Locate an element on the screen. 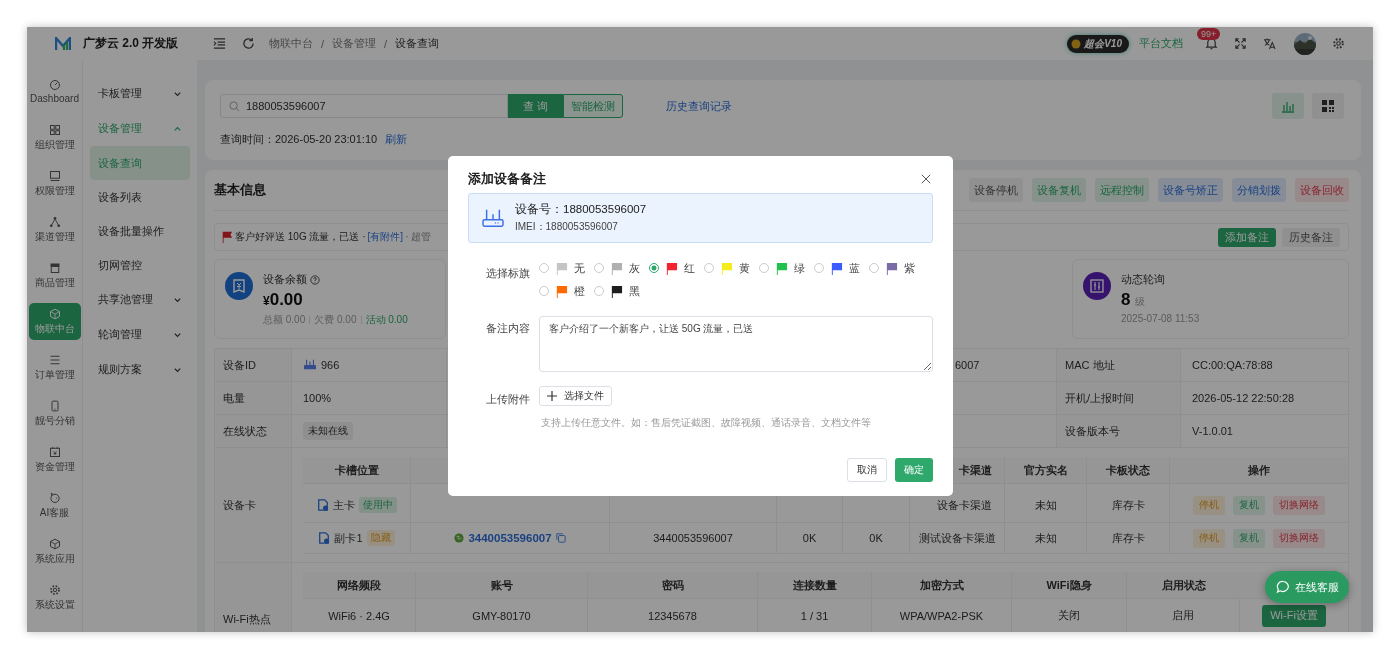  action-button: 设备停机 is located at coordinates (996, 190).